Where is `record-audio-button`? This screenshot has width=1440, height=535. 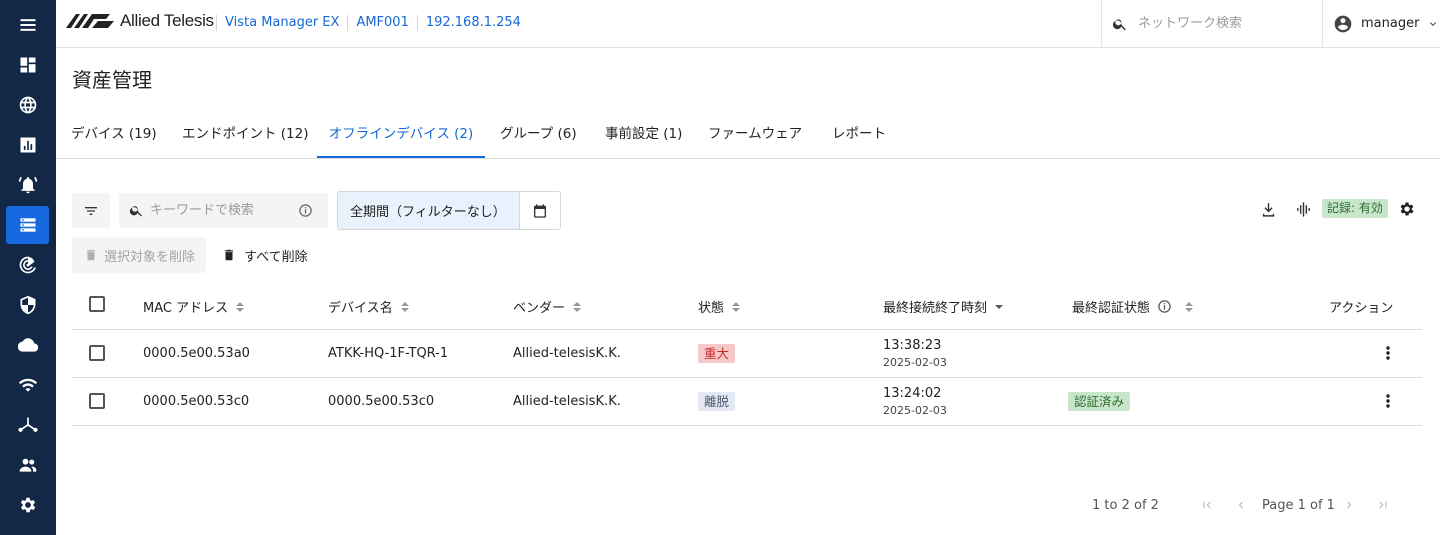
record-audio-button is located at coordinates (1303, 209).